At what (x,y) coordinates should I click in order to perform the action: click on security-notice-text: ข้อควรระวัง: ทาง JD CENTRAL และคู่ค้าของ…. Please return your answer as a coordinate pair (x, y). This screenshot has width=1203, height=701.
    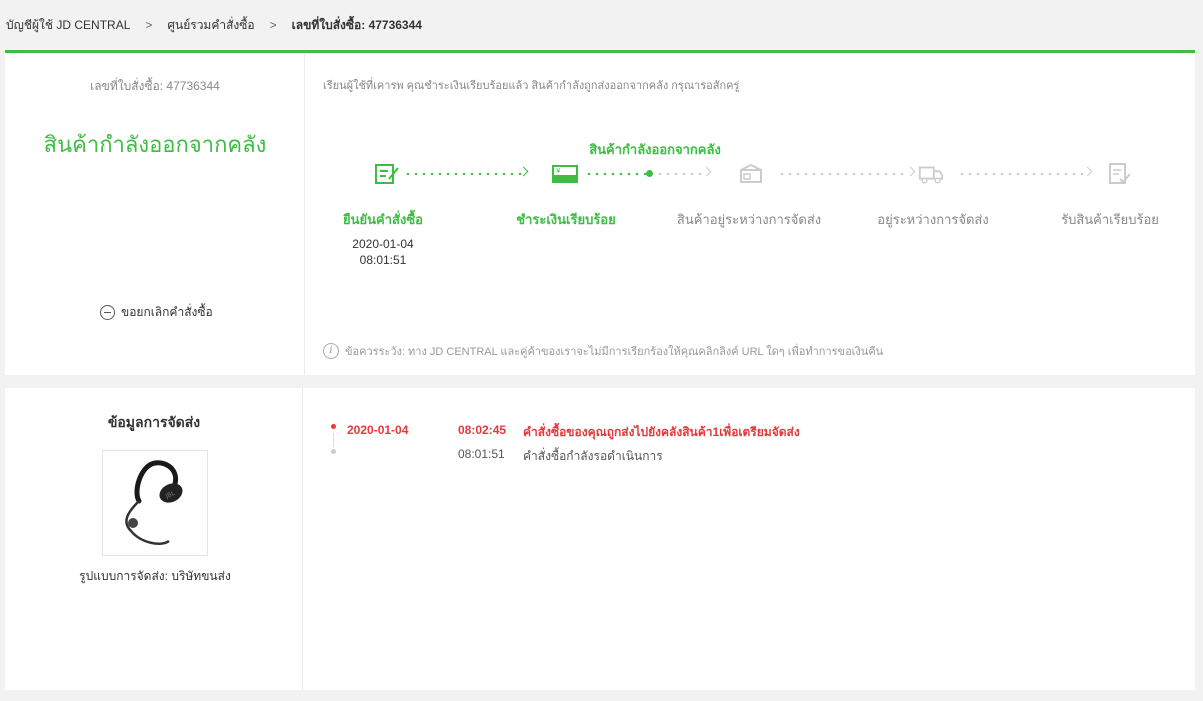
    Looking at the image, I should click on (614, 352).